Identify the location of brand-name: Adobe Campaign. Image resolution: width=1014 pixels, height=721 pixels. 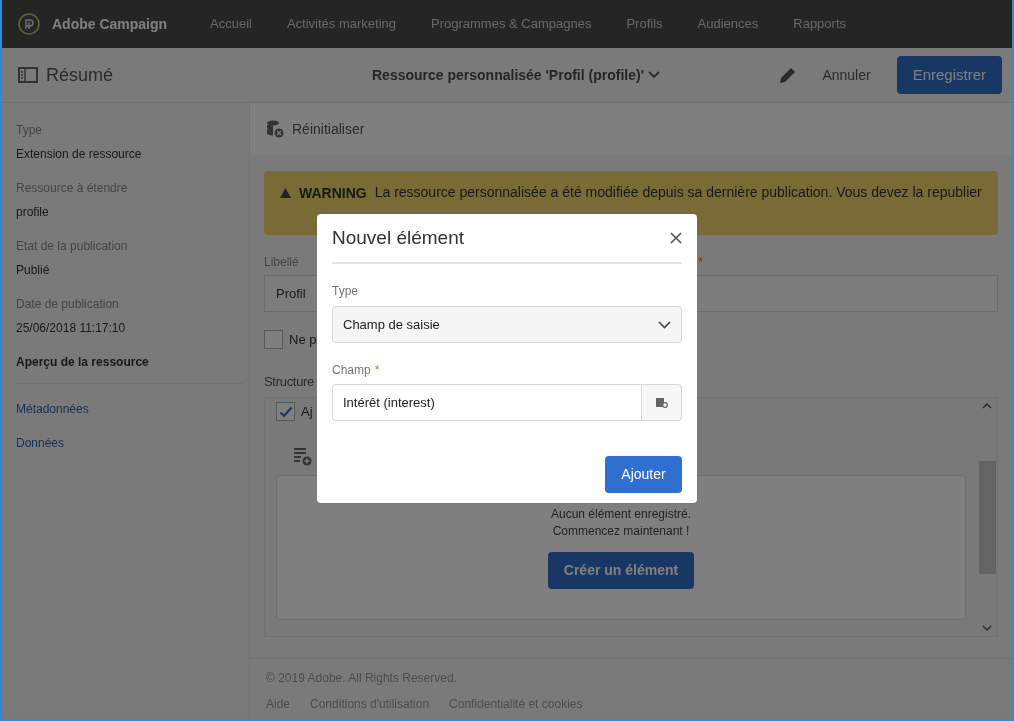
(110, 24).